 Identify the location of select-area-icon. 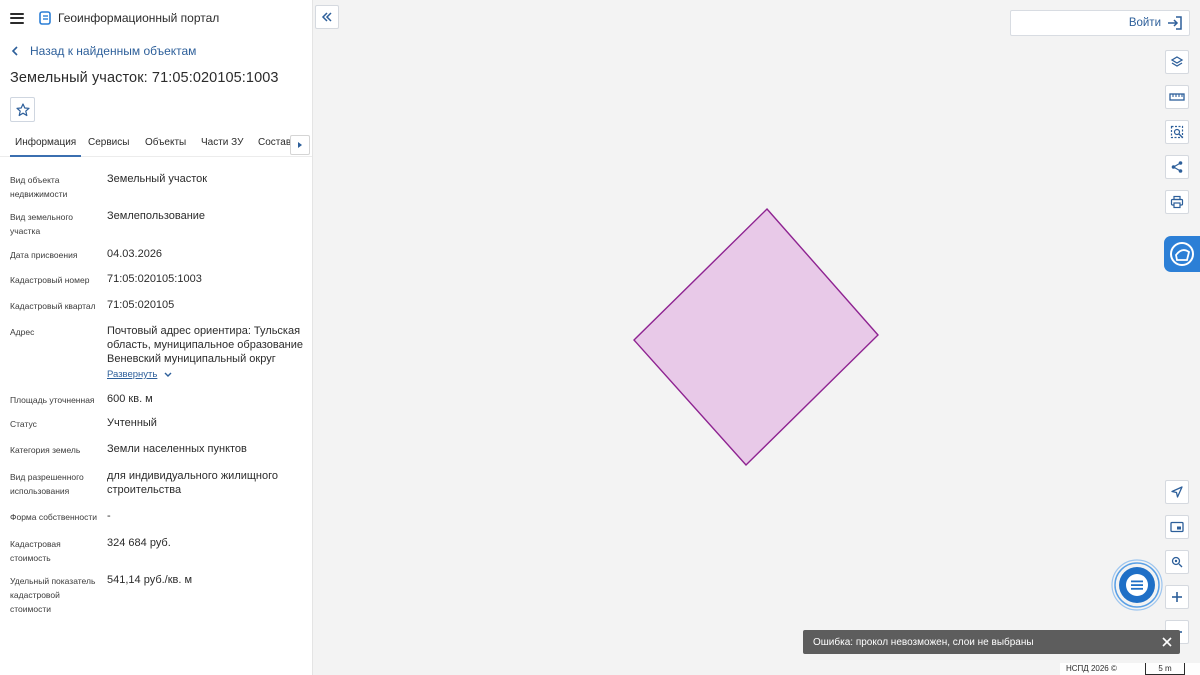
(1177, 132).